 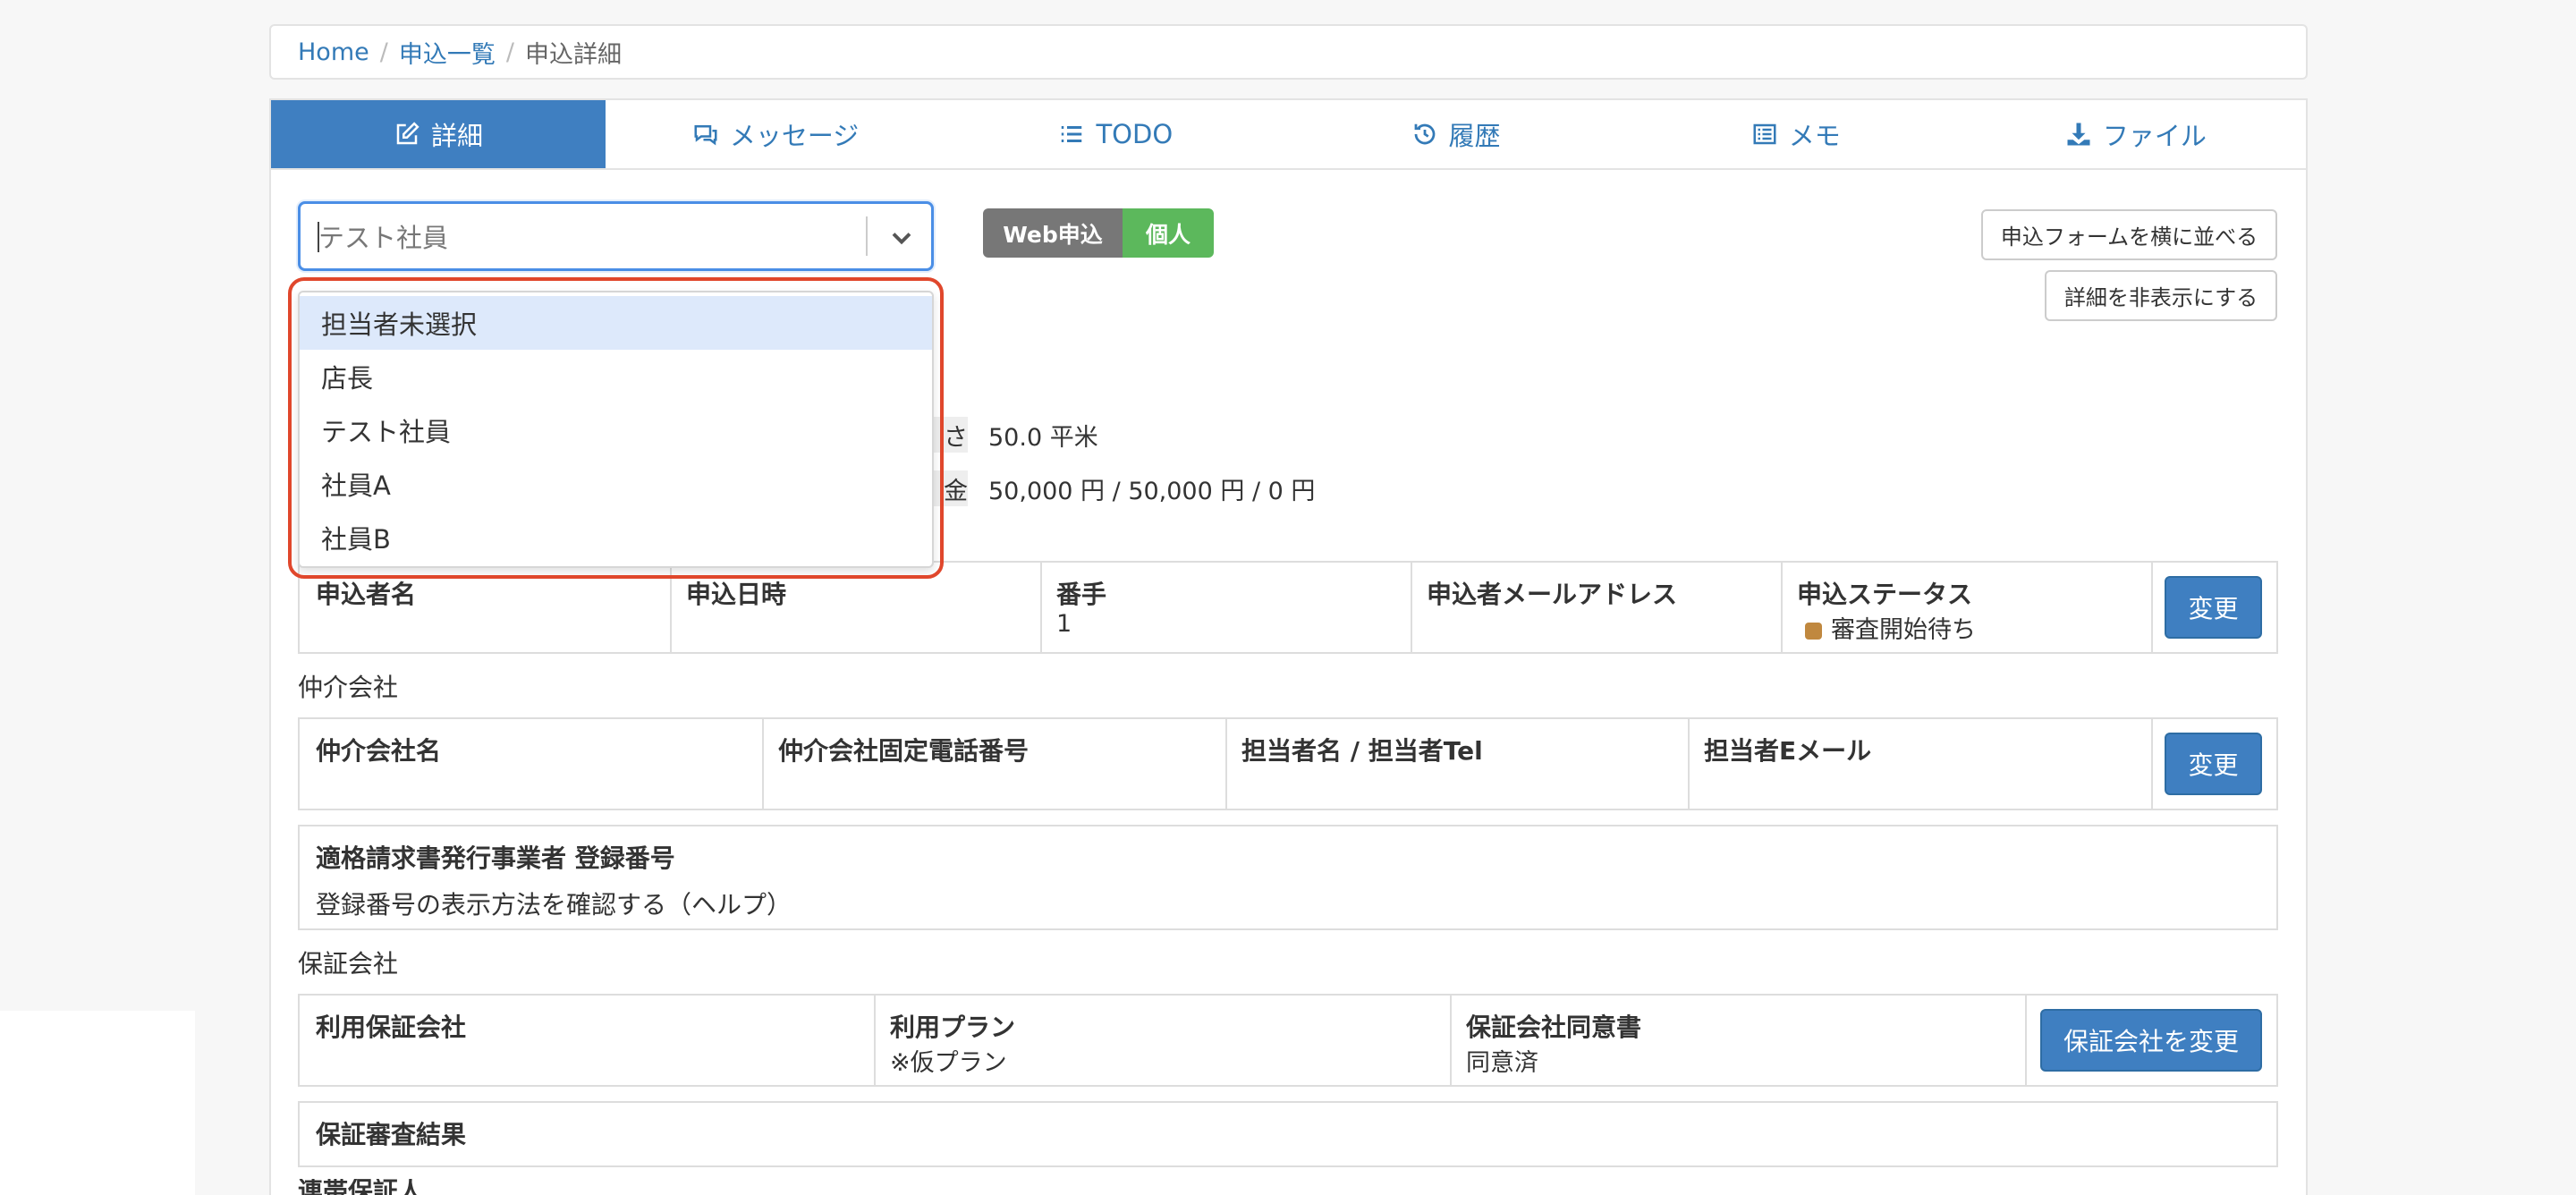 I want to click on comments-icon, so click(x=705, y=135).